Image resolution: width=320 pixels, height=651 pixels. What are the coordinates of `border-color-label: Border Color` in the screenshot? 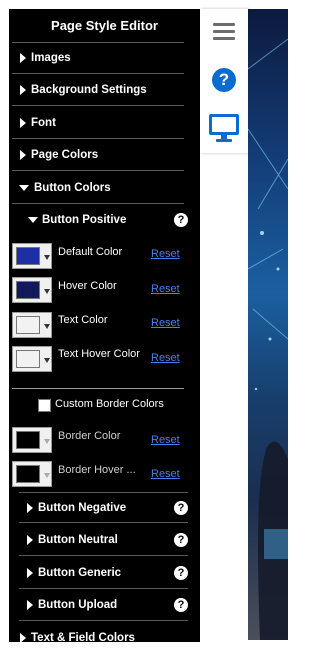 It's located at (89, 436).